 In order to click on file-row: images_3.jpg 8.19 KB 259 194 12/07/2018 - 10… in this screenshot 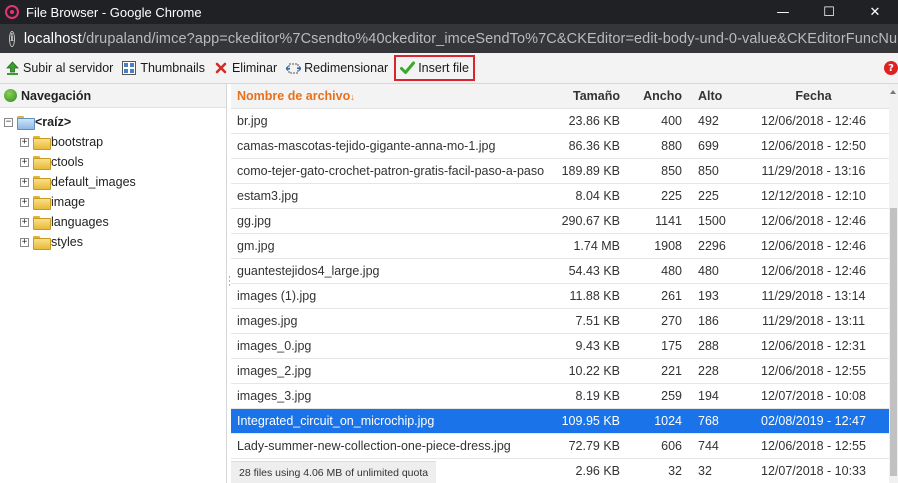, I will do `click(560, 396)`.